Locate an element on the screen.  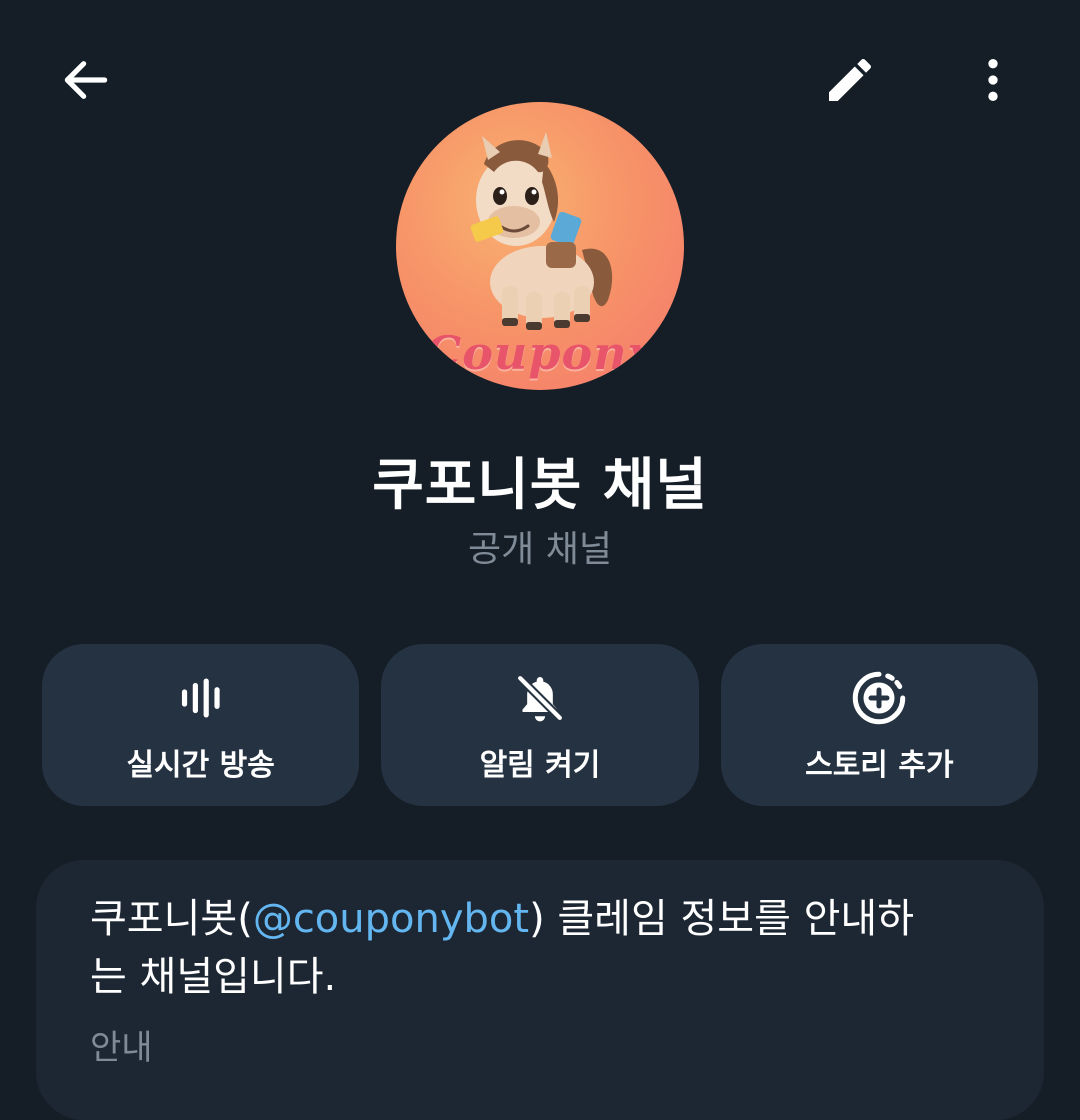
edit-button is located at coordinates (850, 80).